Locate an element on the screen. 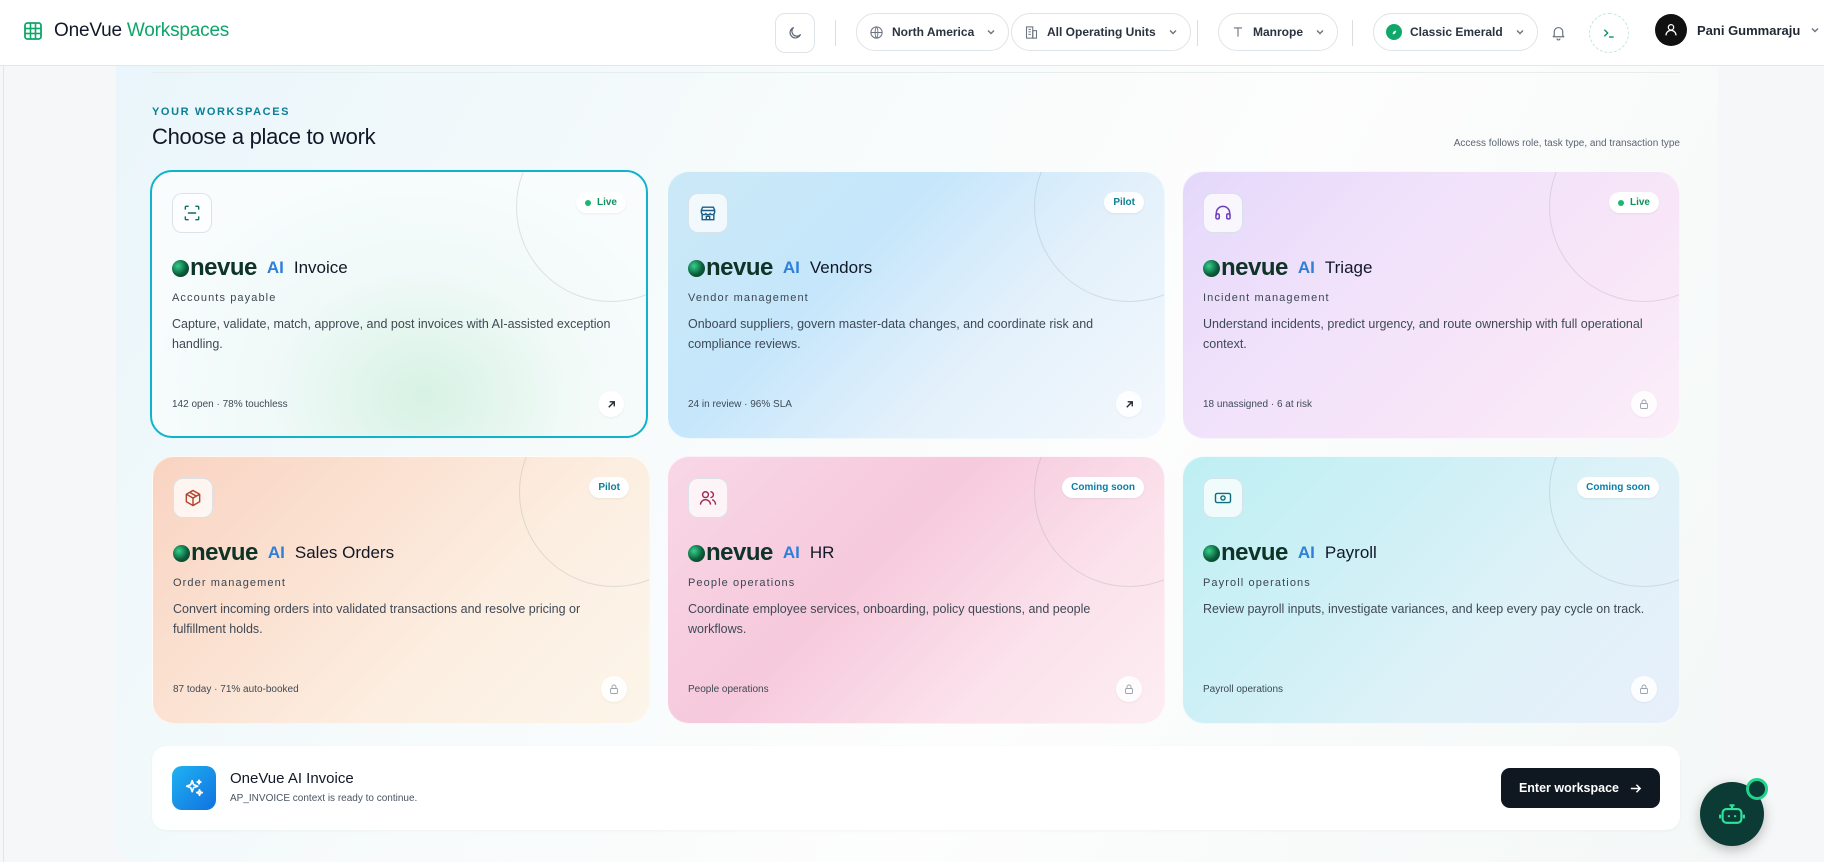  enter-workspace-label: Enter workspace is located at coordinates (1568, 788).